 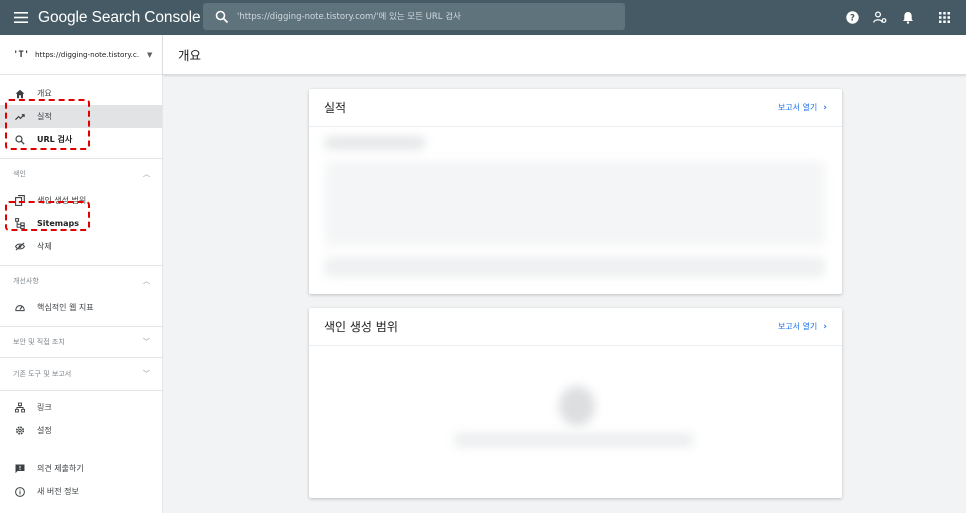 What do you see at coordinates (26, 281) in the screenshot?
I see `section-label: 개선사항` at bounding box center [26, 281].